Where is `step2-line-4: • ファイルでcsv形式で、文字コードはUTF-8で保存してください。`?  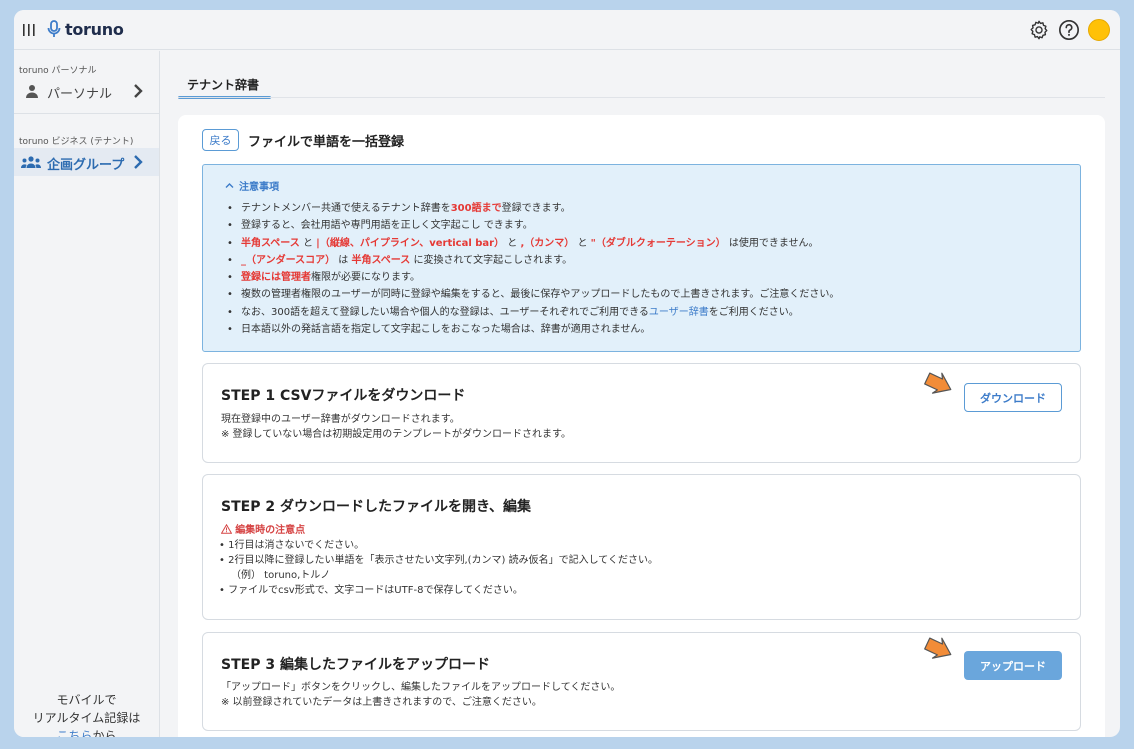 step2-line-4: • ファイルでcsv形式で、文字コードはUTF-8で保存してください。 is located at coordinates (371, 590).